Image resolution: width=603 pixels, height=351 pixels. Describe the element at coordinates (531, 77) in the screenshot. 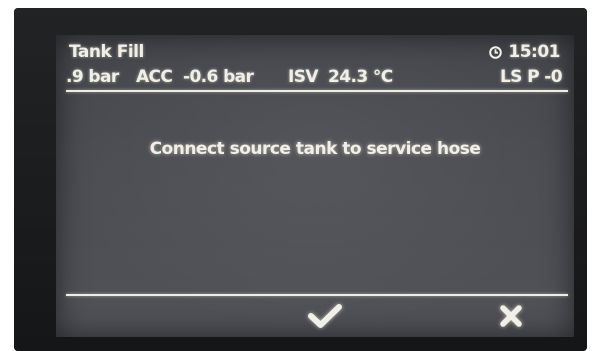

I see `ls-pressure: LS P -0` at that location.